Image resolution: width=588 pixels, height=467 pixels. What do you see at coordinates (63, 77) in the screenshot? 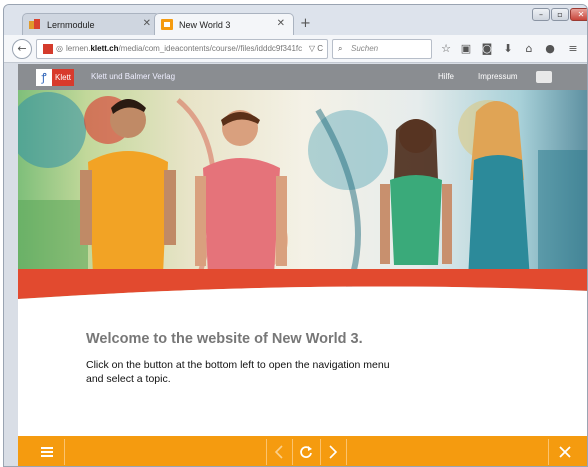
I see `klett-logo-text: Klett` at bounding box center [63, 77].